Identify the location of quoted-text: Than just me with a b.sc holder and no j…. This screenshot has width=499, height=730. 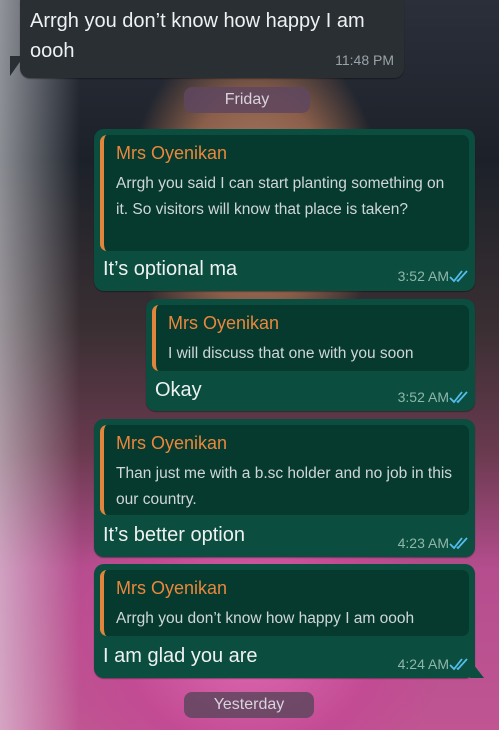
(284, 486).